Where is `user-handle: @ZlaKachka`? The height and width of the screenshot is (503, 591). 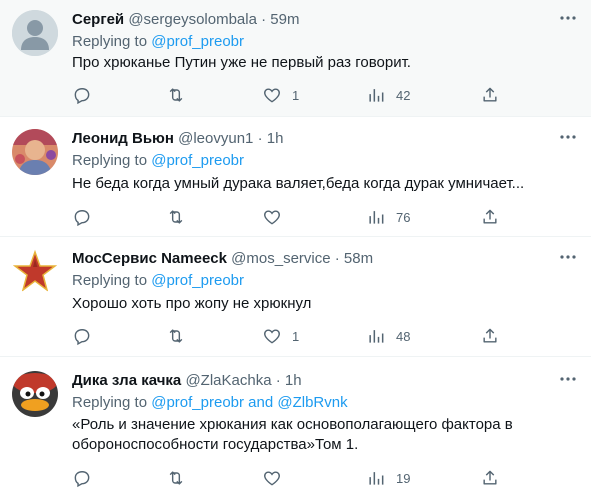 user-handle: @ZlaKachka is located at coordinates (228, 380).